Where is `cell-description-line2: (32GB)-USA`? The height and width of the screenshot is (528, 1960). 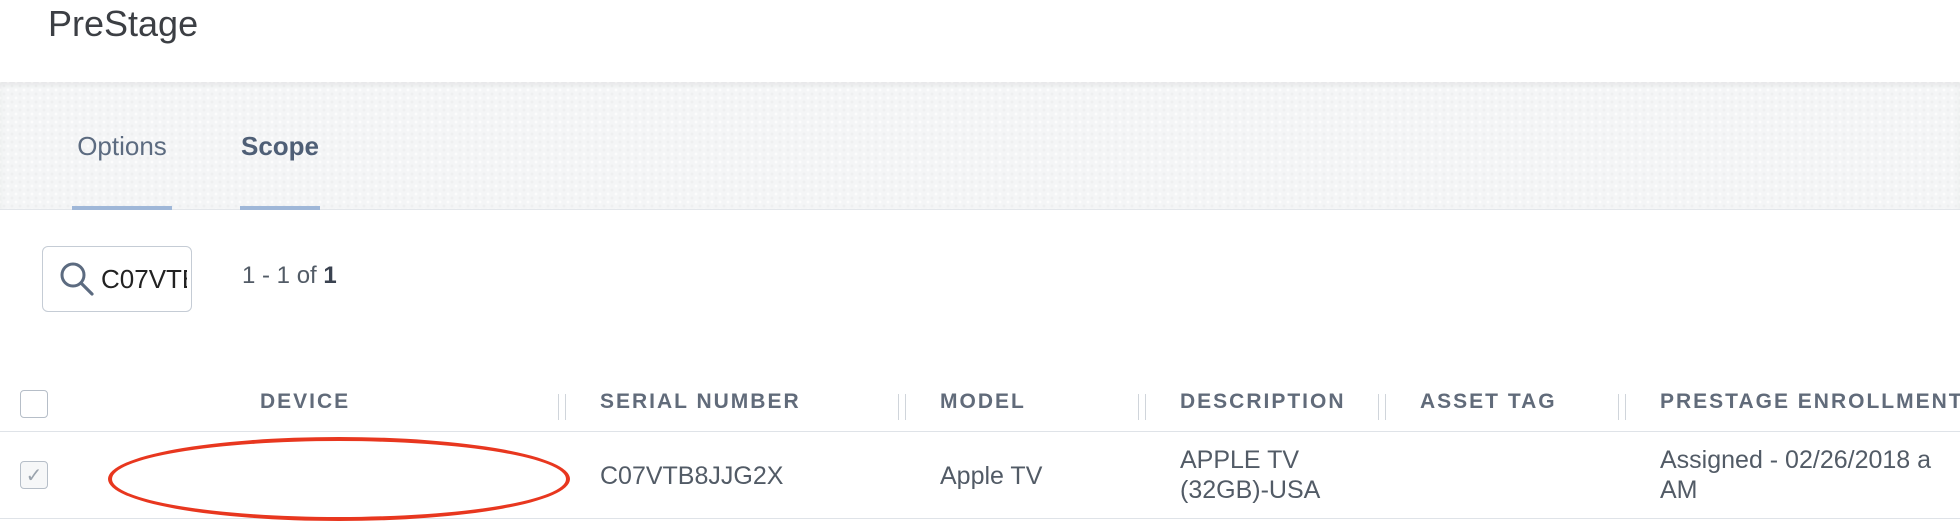 cell-description-line2: (32GB)-USA is located at coordinates (1250, 490).